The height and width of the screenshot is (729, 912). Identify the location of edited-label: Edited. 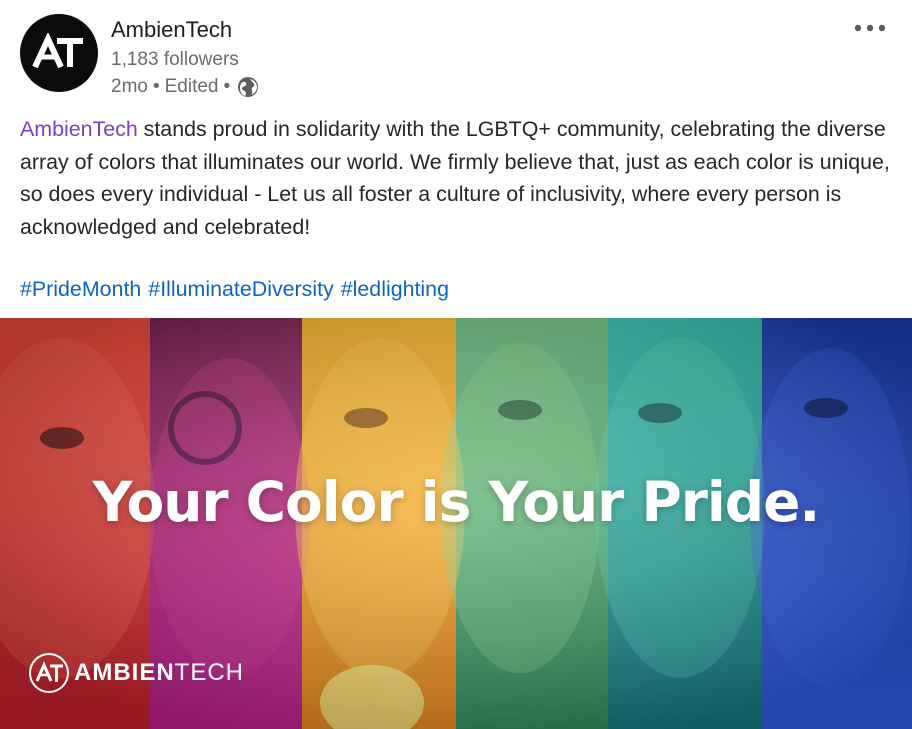
(191, 86).